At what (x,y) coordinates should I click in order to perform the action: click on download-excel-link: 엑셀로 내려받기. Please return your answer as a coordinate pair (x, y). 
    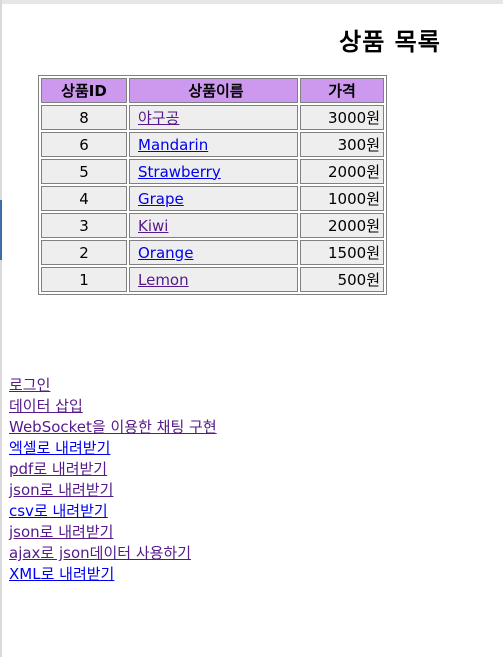
    Looking at the image, I should click on (59, 448).